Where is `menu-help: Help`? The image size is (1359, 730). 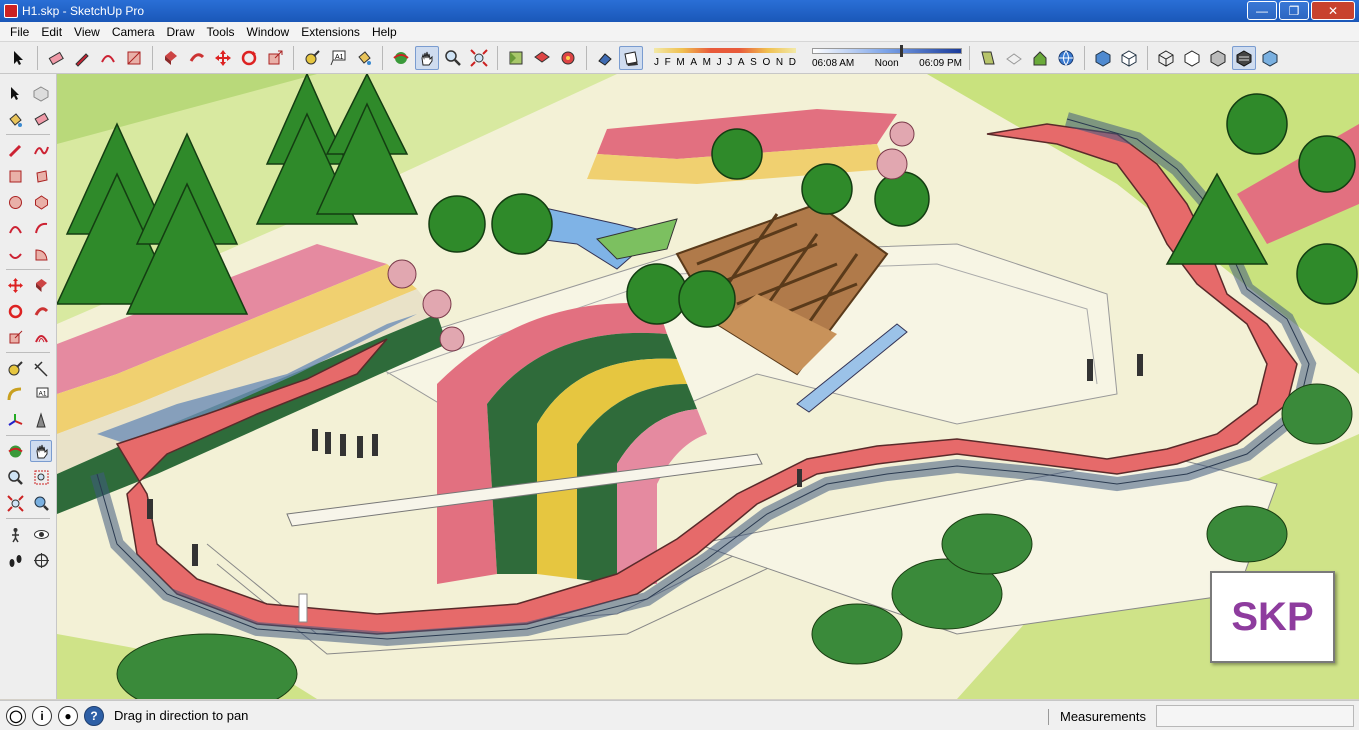 menu-help: Help is located at coordinates (384, 32).